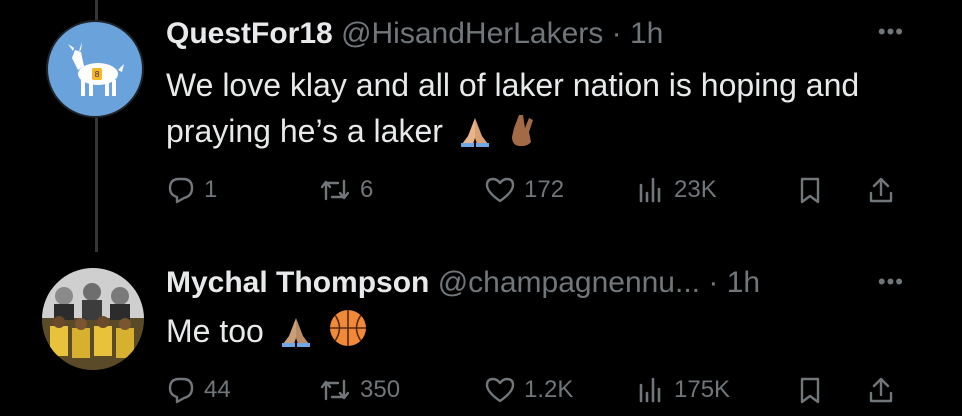  What do you see at coordinates (367, 189) in the screenshot?
I see `repost-count: 6` at bounding box center [367, 189].